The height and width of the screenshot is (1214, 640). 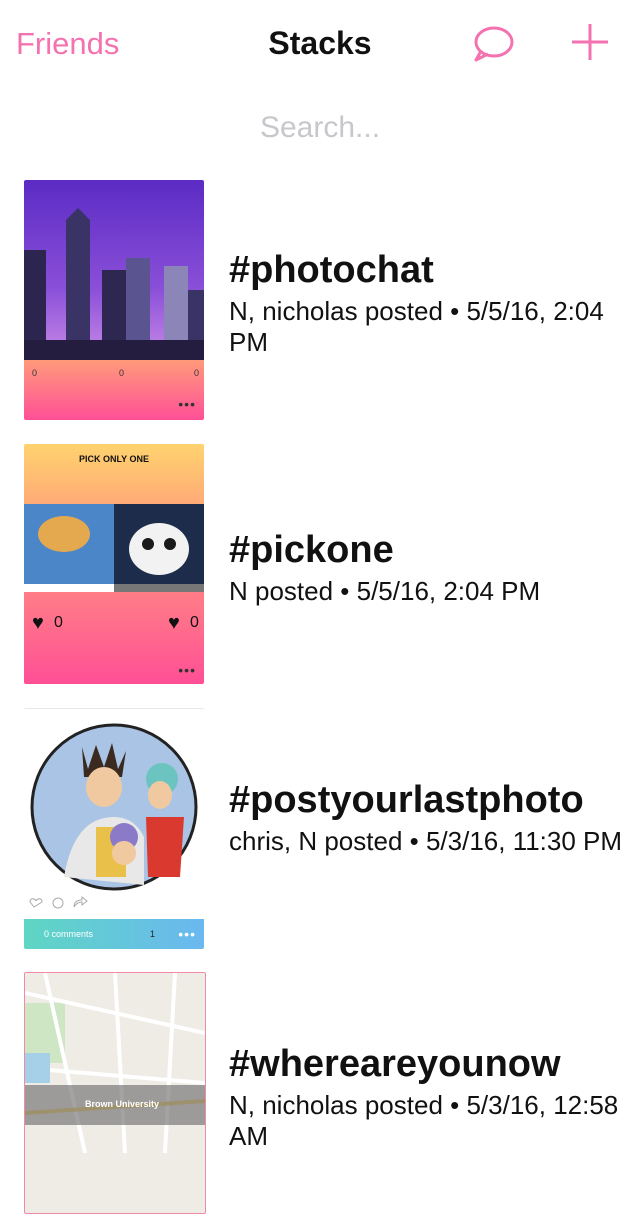 I want to click on stack-subtitle: N, nicholas posted • 5/3/16, 12:58 AM, so click(x=424, y=1120).